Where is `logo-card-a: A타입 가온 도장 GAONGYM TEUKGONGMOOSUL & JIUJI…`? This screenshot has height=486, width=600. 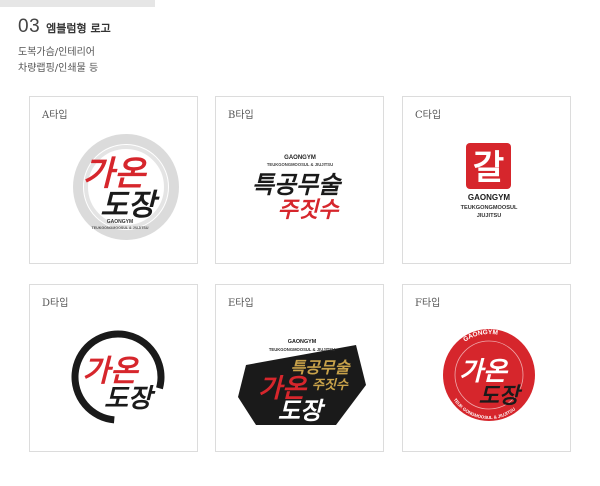 logo-card-a: A타입 가온 도장 GAONGYM TEUKGONGMOOSUL & JIUJI… is located at coordinates (113, 180).